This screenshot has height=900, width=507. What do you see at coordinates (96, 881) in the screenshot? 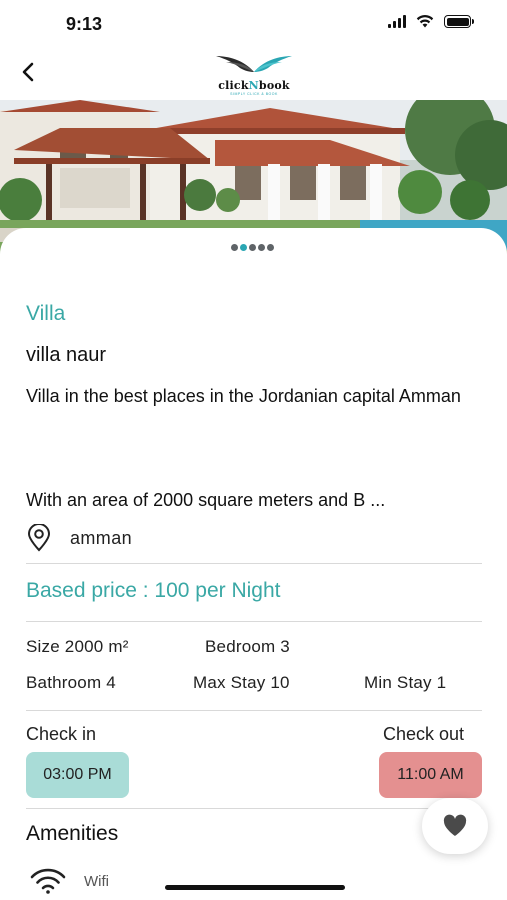
I see `amenity-label: Wifi` at bounding box center [96, 881].